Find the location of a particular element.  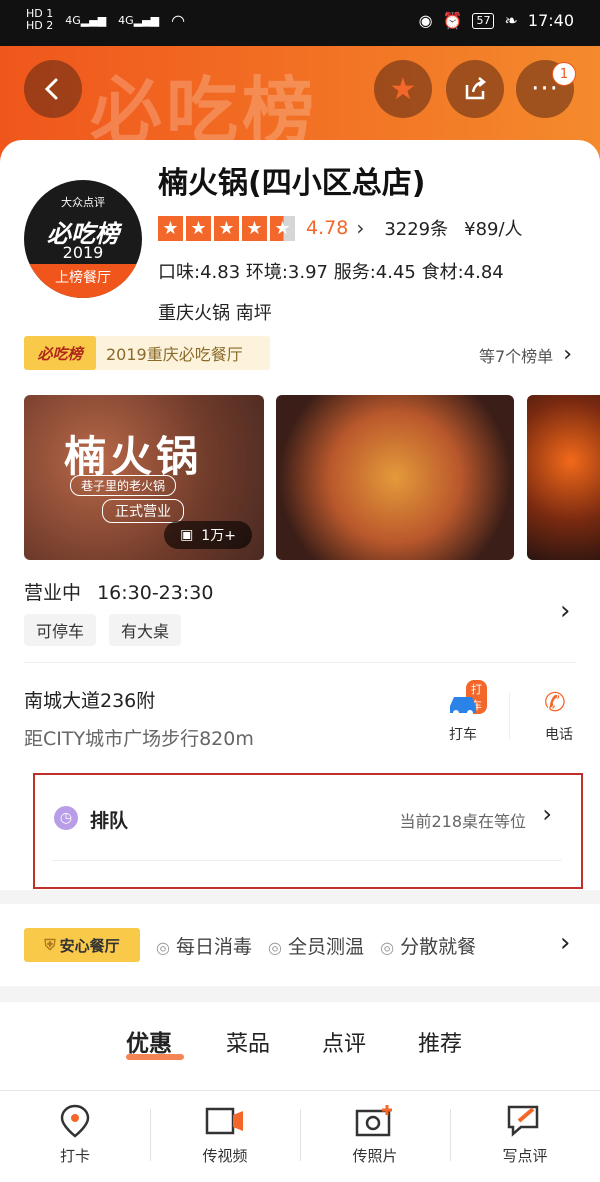

tag-parking: 可停车 is located at coordinates (60, 630).